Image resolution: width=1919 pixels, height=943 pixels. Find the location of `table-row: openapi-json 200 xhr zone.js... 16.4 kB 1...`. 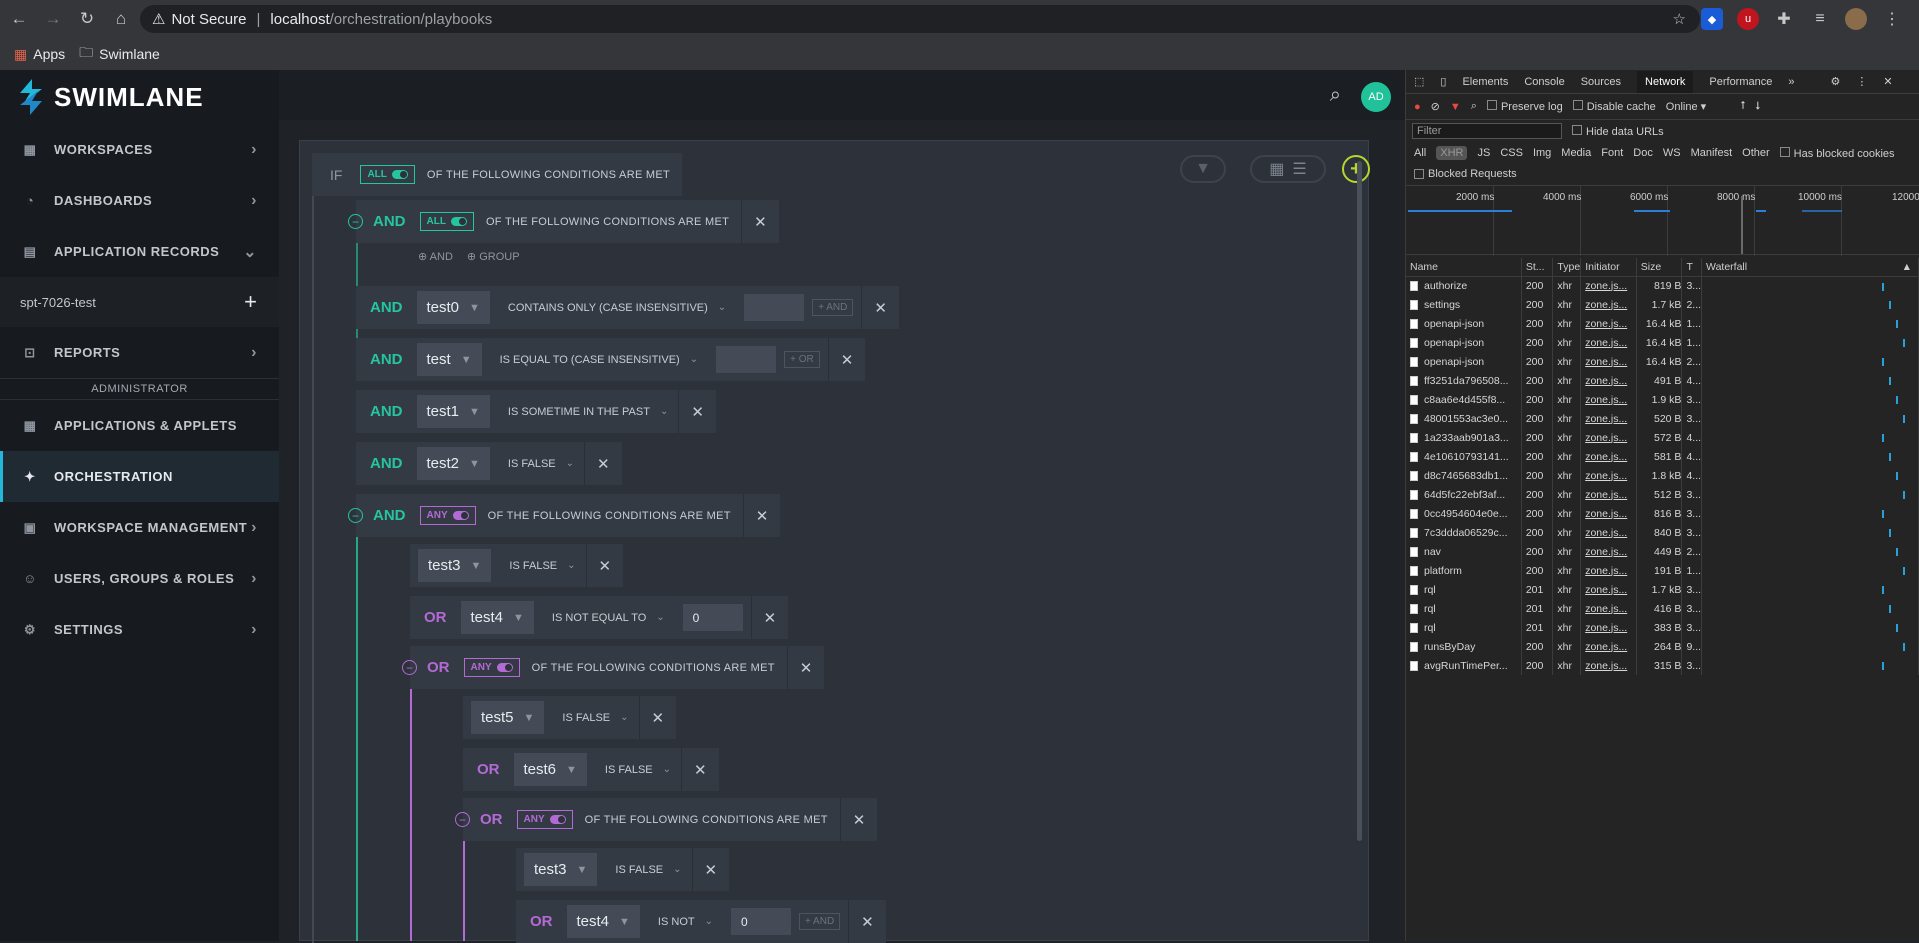

table-row: openapi-json 200 xhr zone.js... 16.4 kB 1... is located at coordinates (1662, 342).